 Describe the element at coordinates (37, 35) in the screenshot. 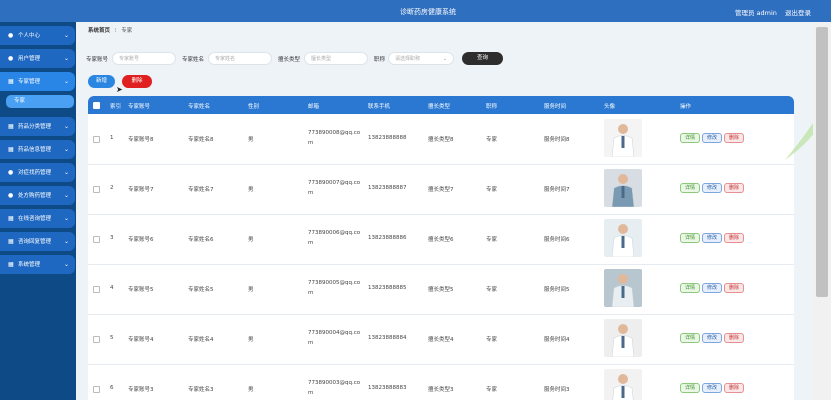

I see `sidebar-item: ● 个人中心 ⌄` at that location.